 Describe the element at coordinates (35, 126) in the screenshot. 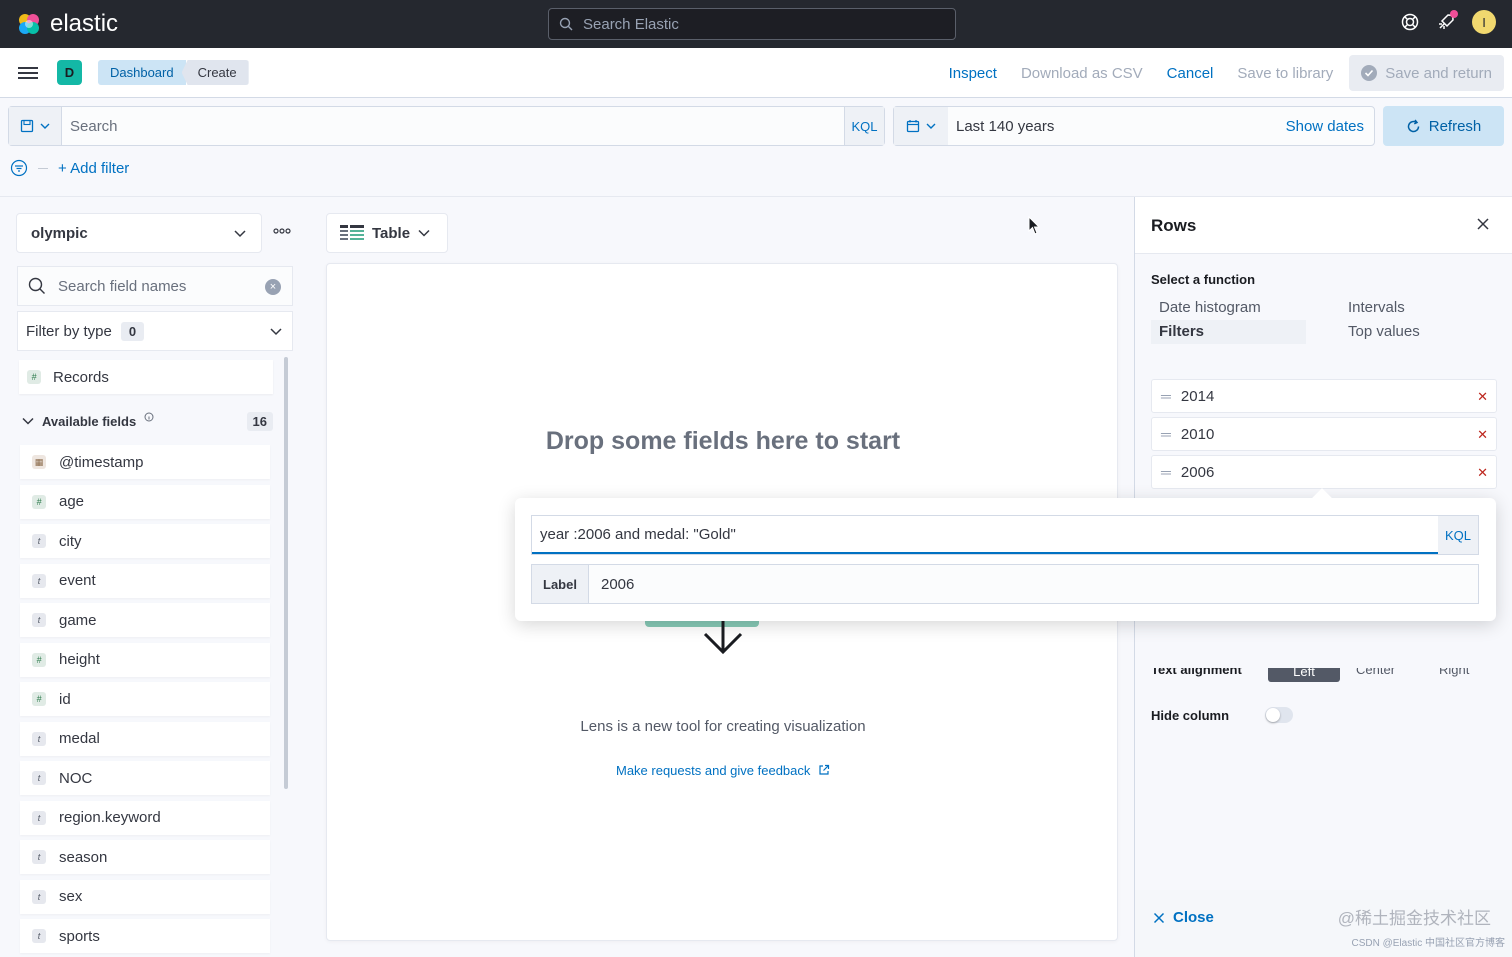

I see `saved-query-button` at that location.